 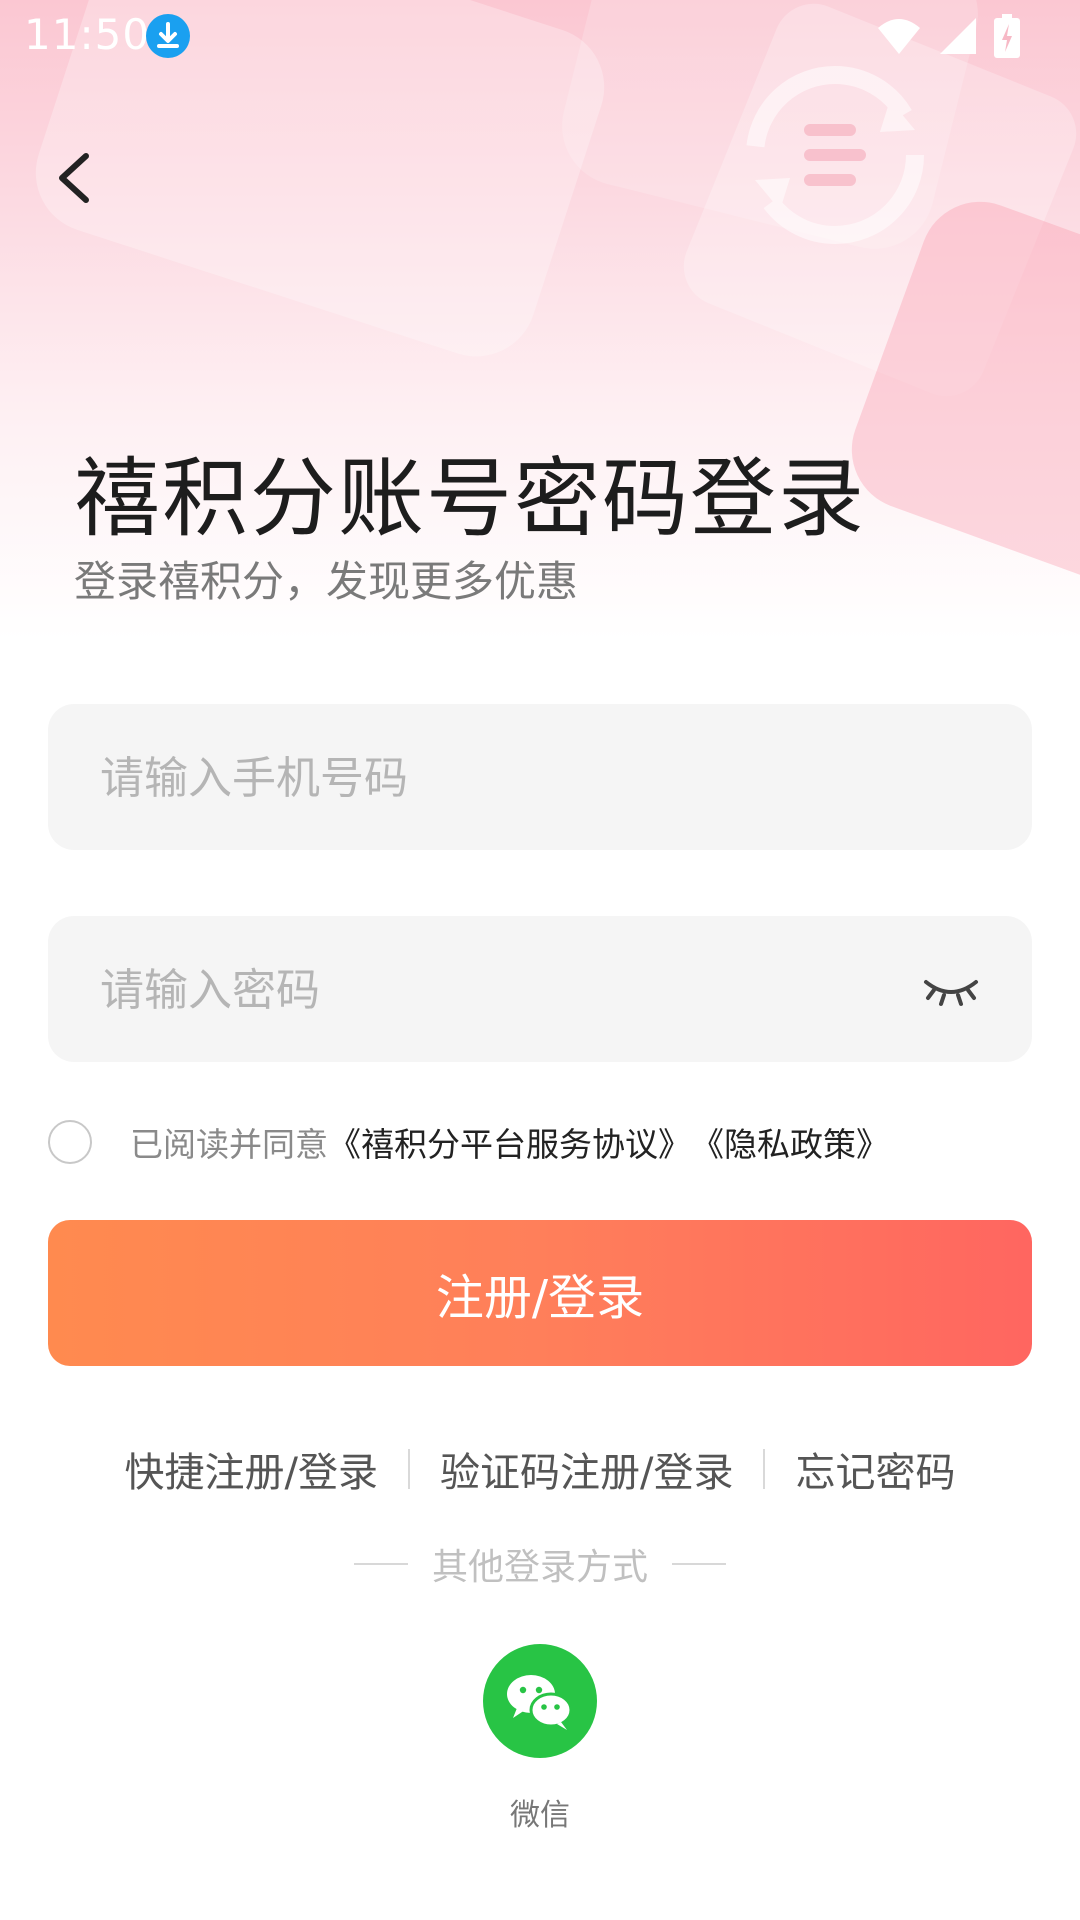 I want to click on quick-login-link: 快捷注册/登录, so click(x=251, y=1469).